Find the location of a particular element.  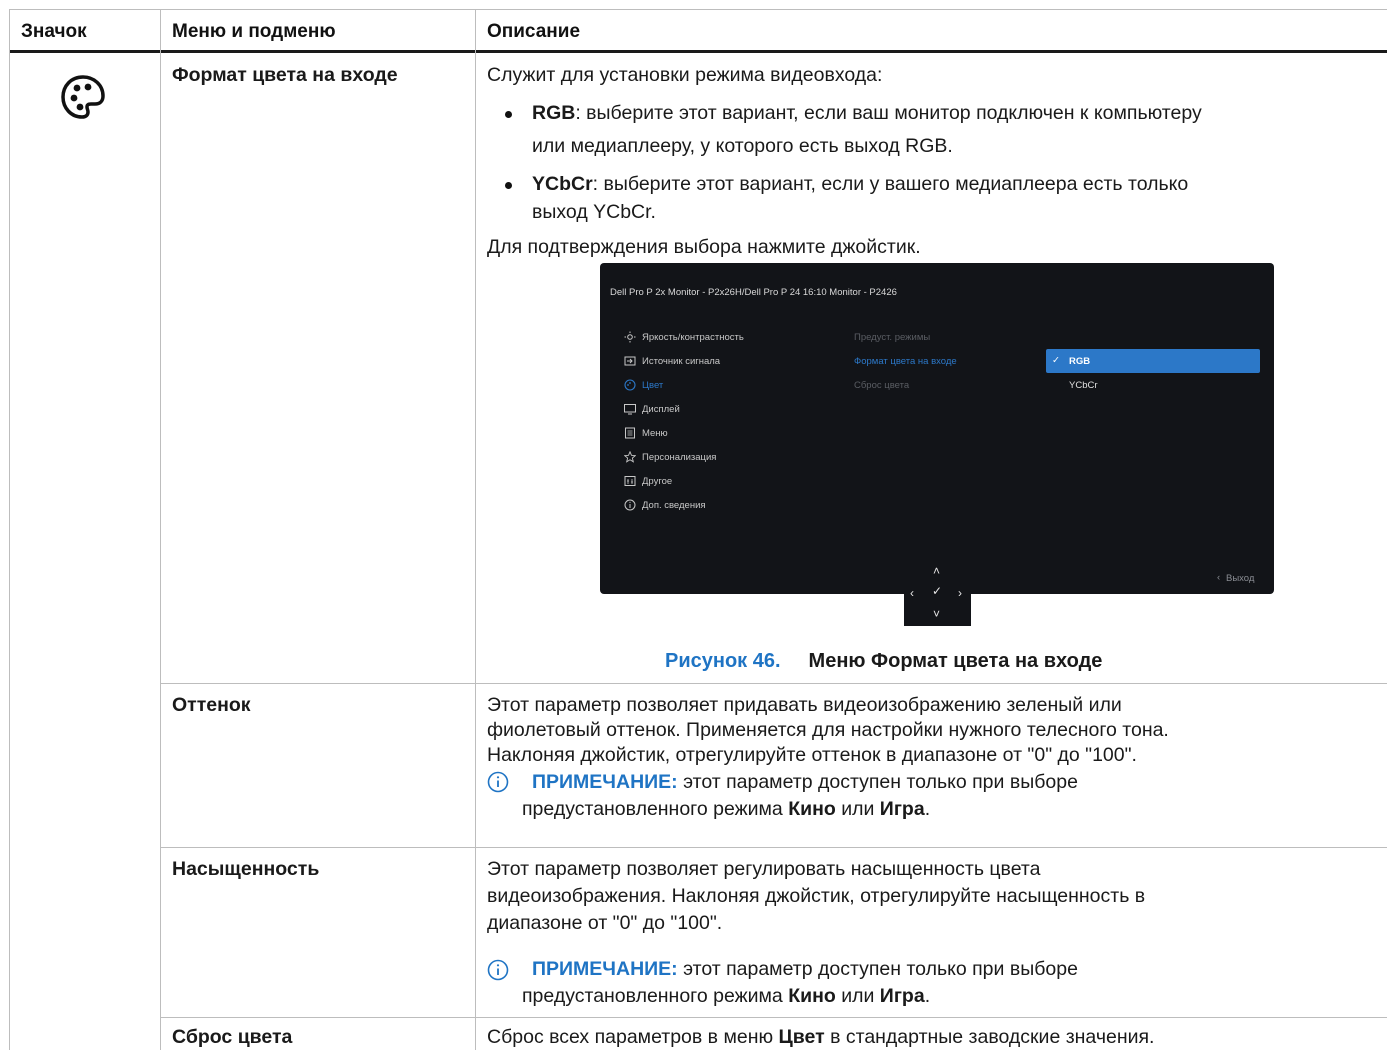

hue-note-kino: Кино is located at coordinates (812, 809).